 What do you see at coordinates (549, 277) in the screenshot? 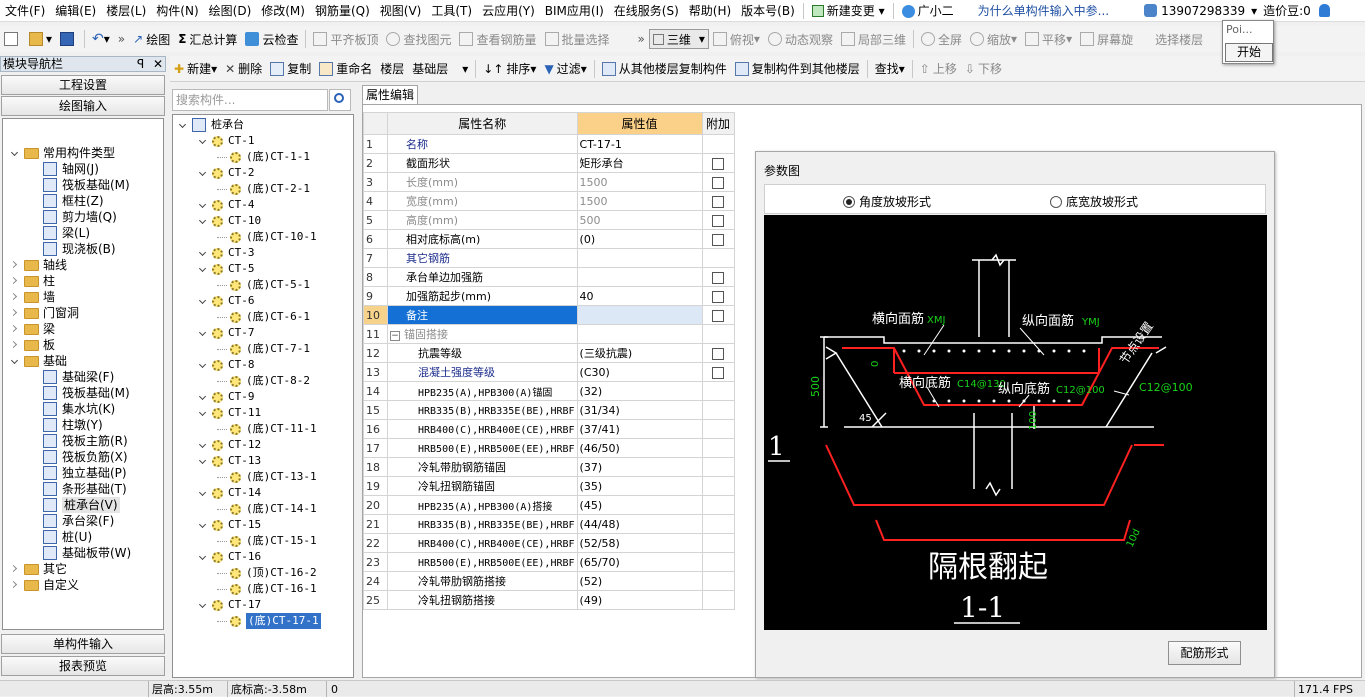
I see `table-row: 8 承台单边加强筋` at bounding box center [549, 277].